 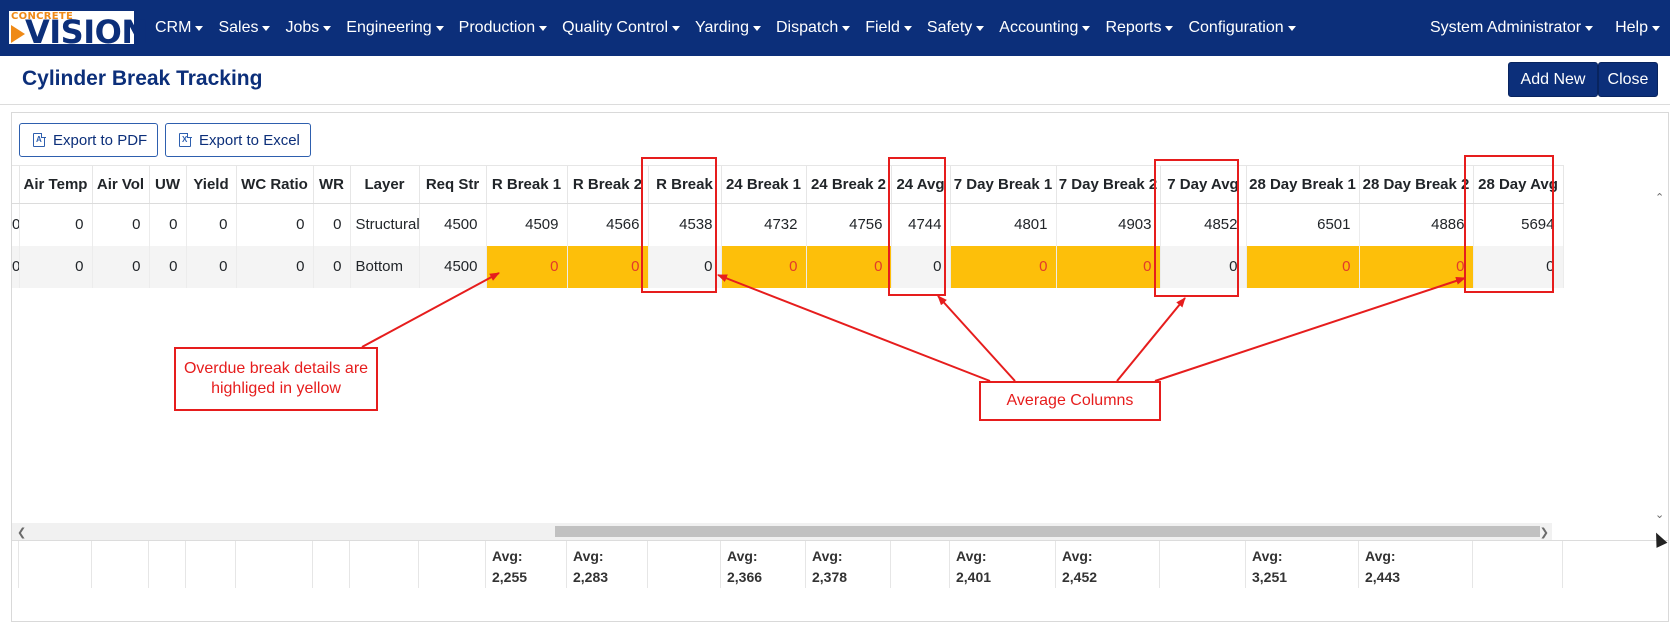 What do you see at coordinates (608, 184) in the screenshot?
I see `column-header: R Break 2` at bounding box center [608, 184].